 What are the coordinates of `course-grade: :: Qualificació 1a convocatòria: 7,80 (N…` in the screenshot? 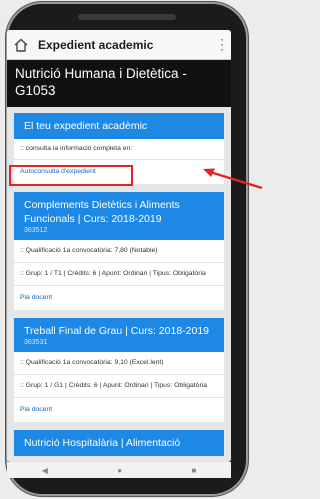 It's located at (119, 251).